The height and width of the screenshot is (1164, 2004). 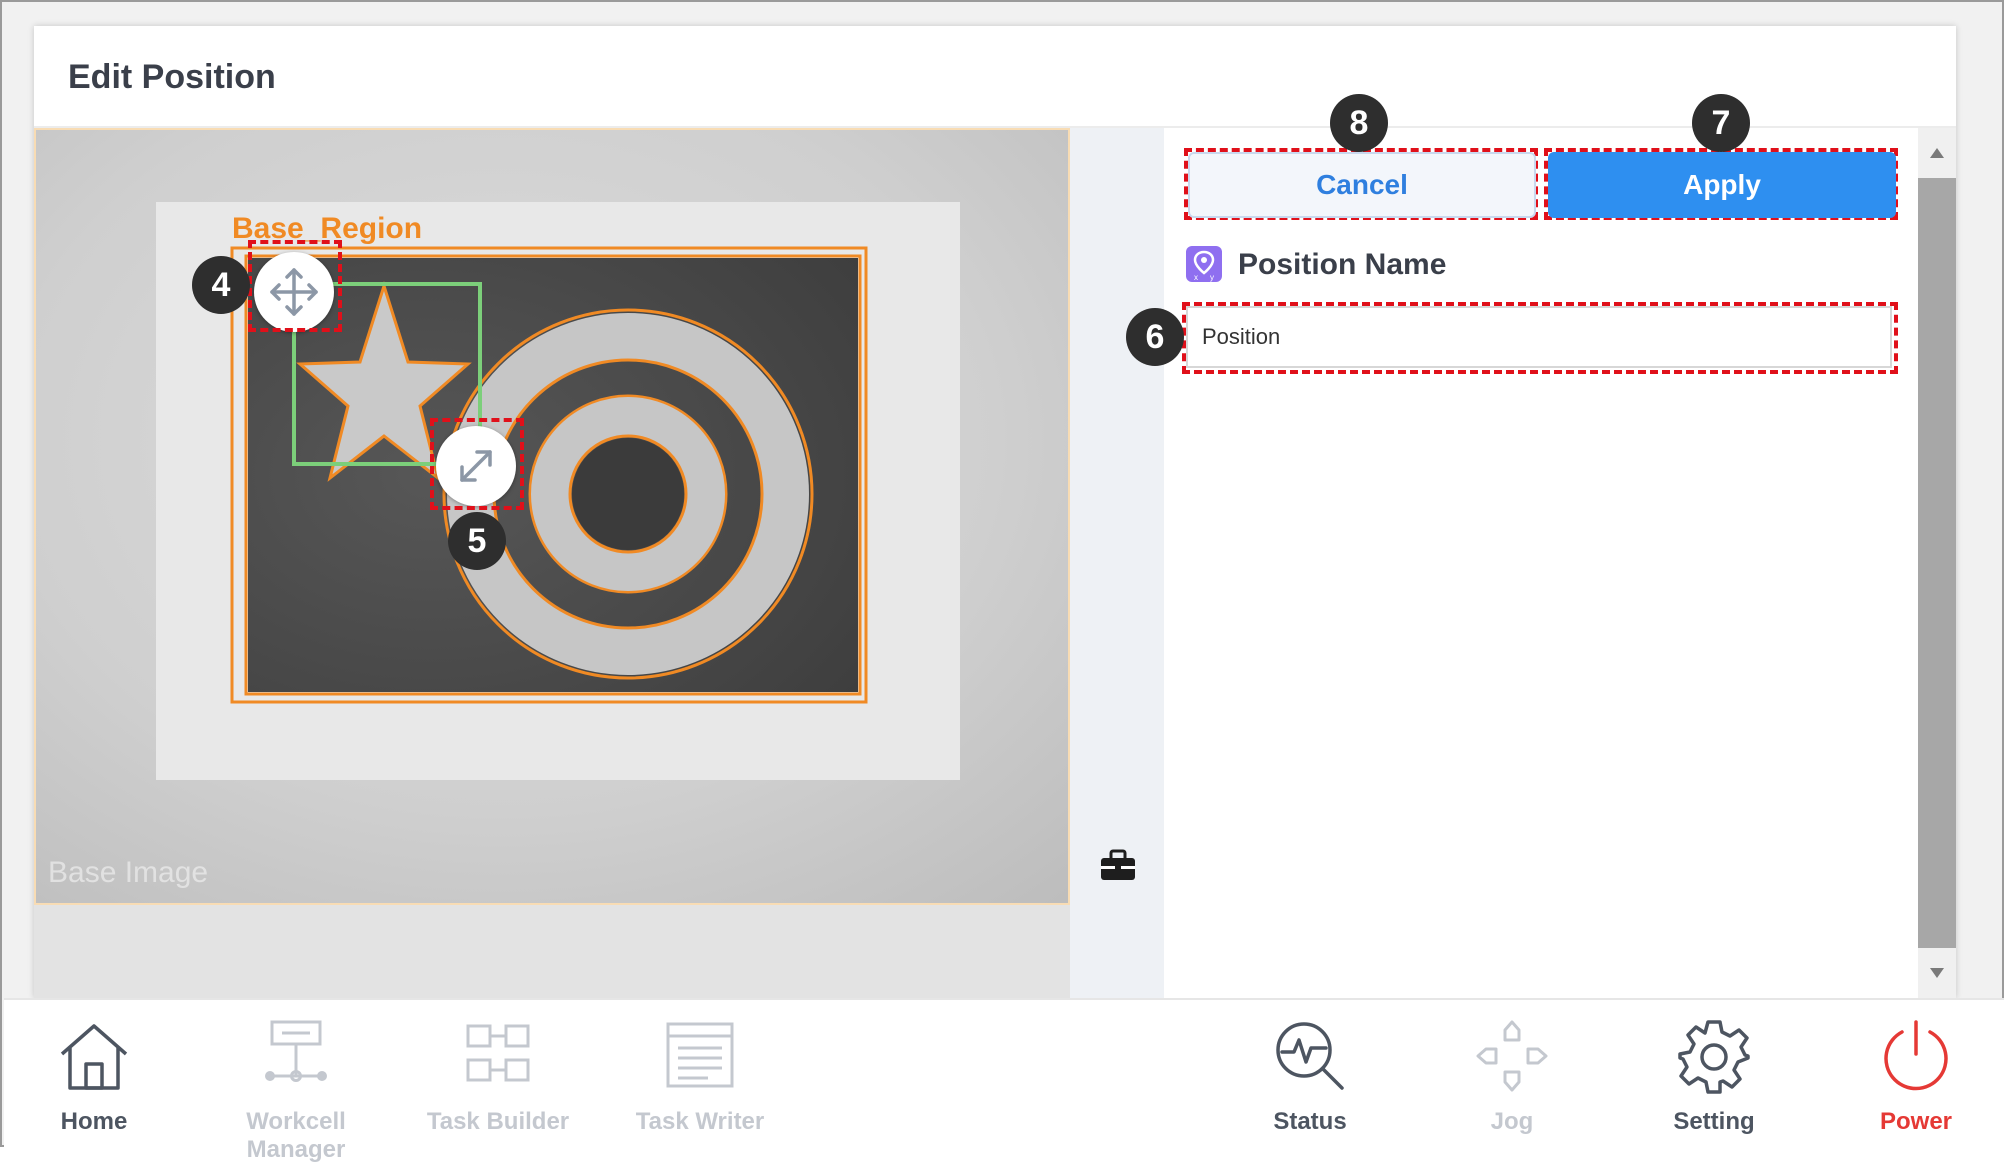 I want to click on badge-7: 7, so click(x=1721, y=123).